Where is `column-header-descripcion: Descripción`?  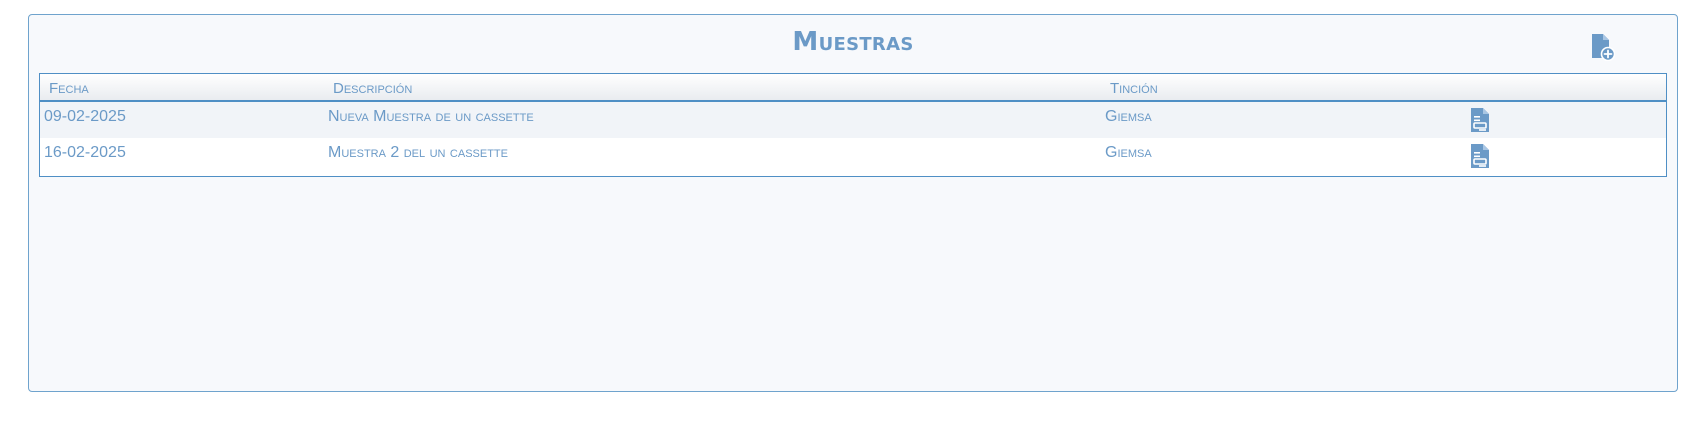 column-header-descripcion: Descripción is located at coordinates (373, 88).